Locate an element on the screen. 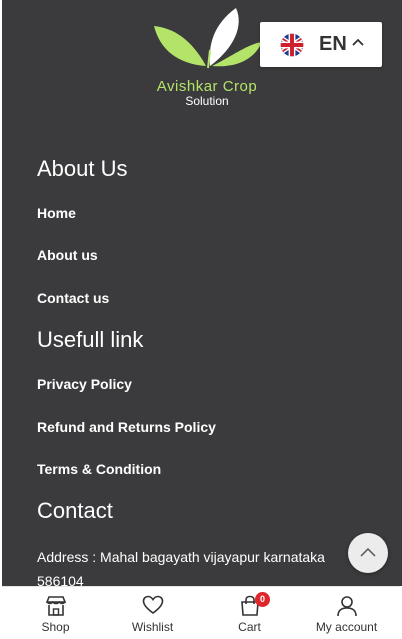 The width and height of the screenshot is (402, 639). heart-icon is located at coordinates (152, 604).